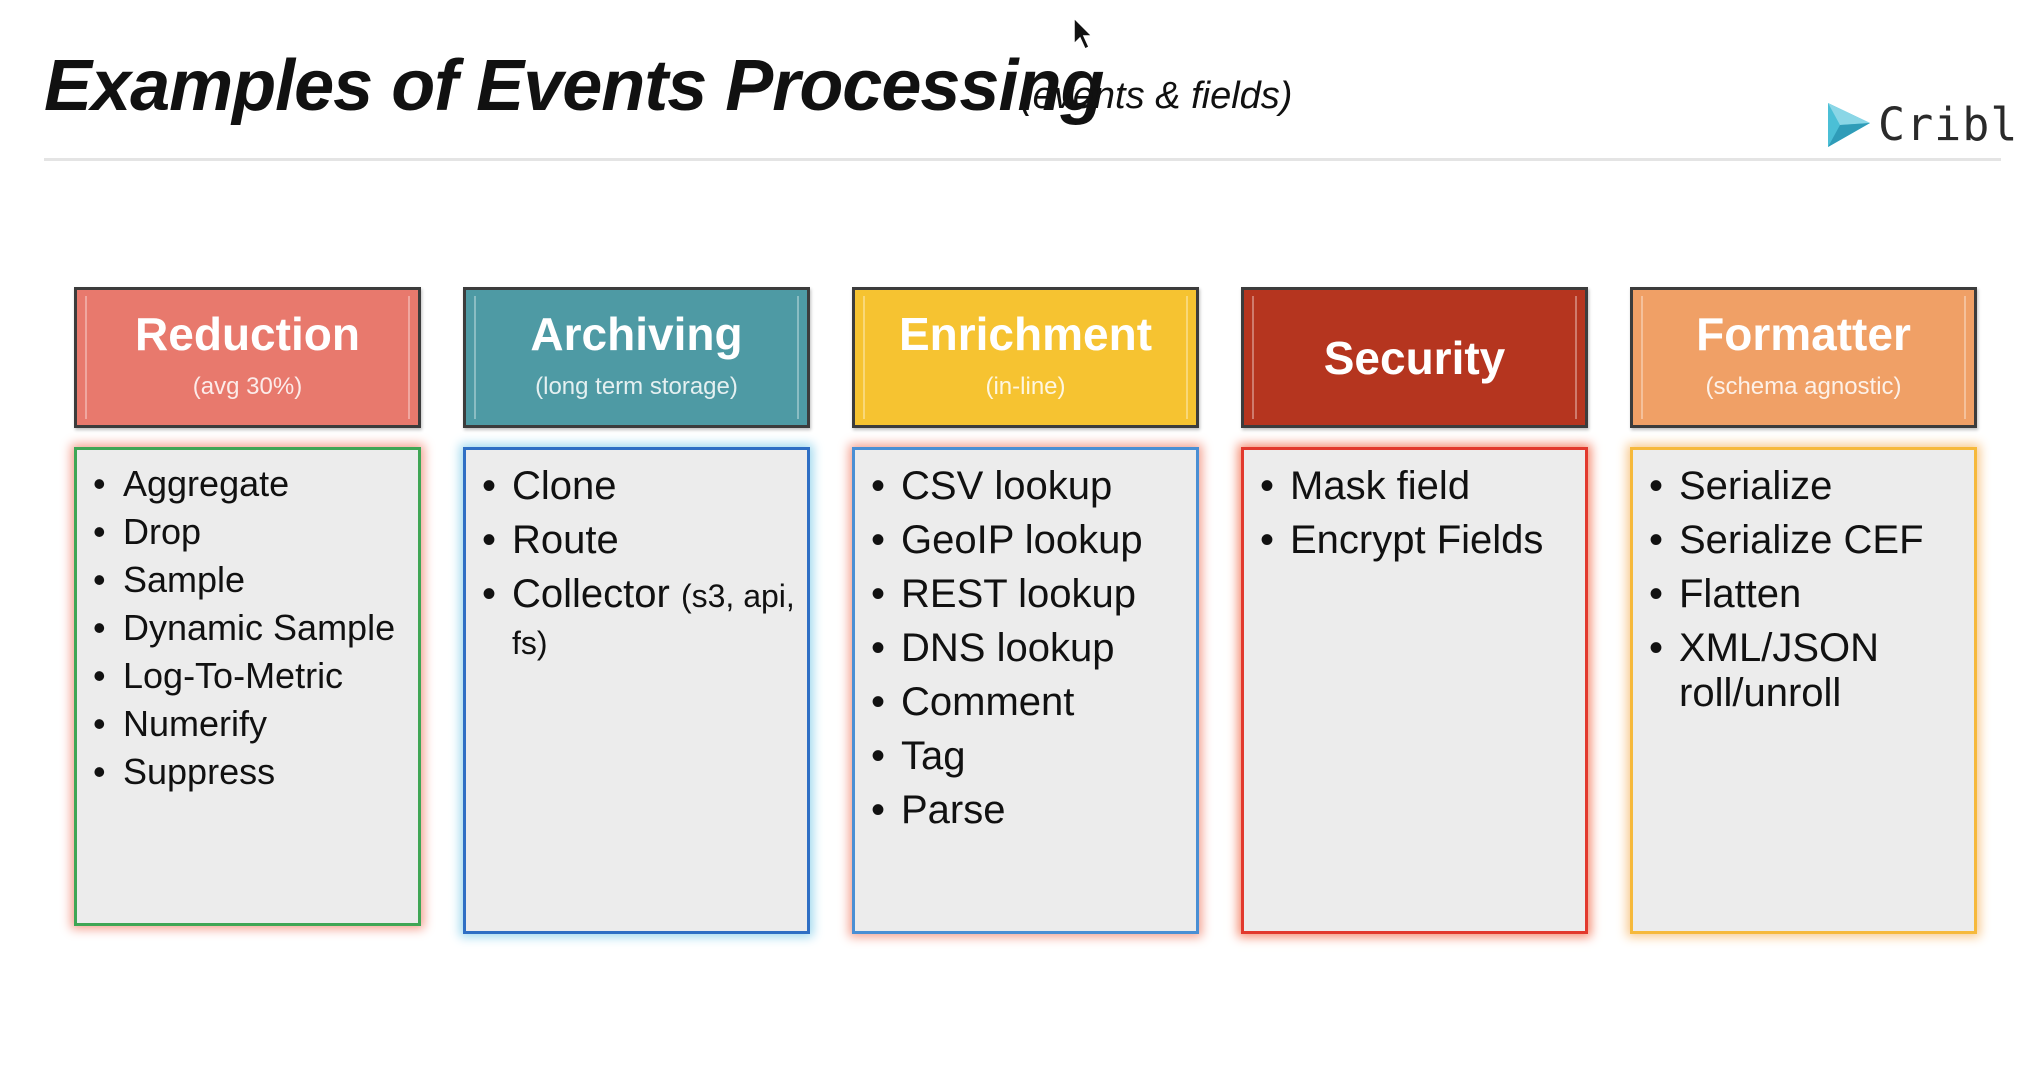 The height and width of the screenshot is (1087, 2041). Describe the element at coordinates (1803, 386) in the screenshot. I see `column-subtitle: (schema agnostic)` at that location.